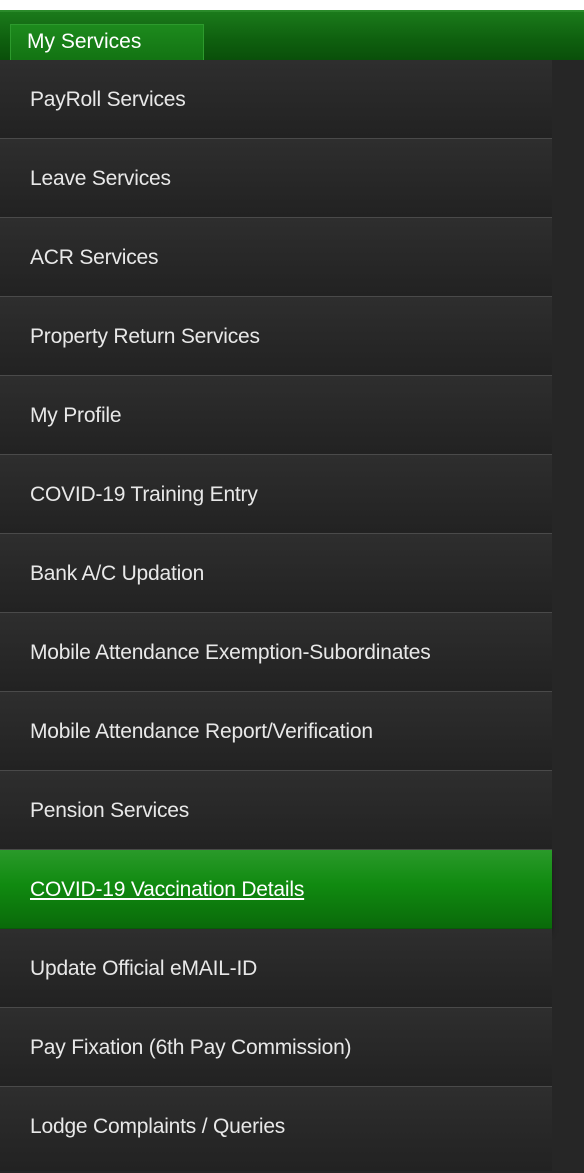 The image size is (584, 1173). Describe the element at coordinates (276, 415) in the screenshot. I see `menu-item-my-profile: My Profile` at that location.